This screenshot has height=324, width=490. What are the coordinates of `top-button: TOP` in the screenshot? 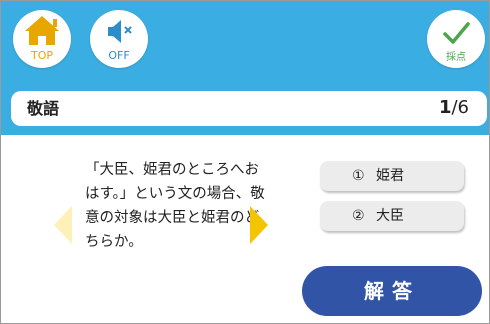 It's located at (42, 39).